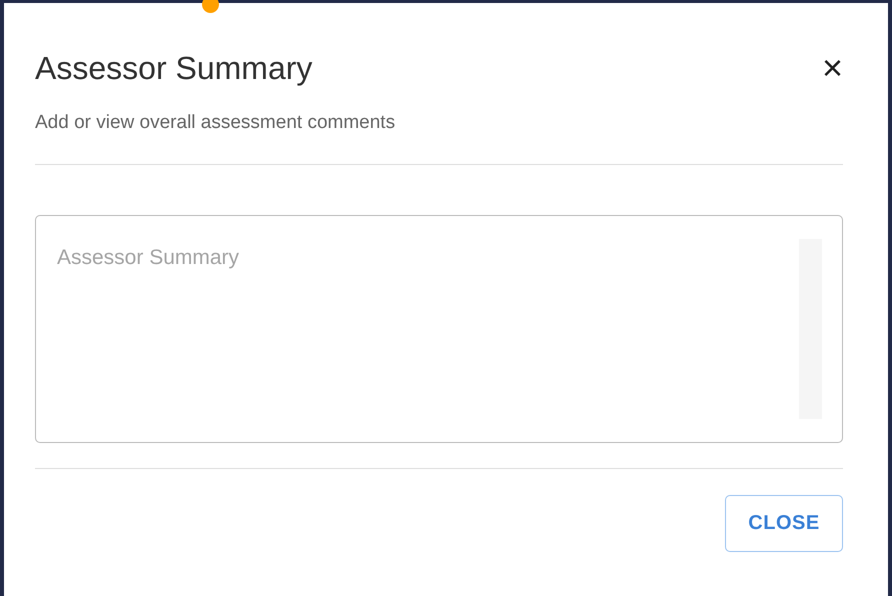  What do you see at coordinates (215, 123) in the screenshot?
I see `dialog-subtitle: Add or view overall assessment comments` at bounding box center [215, 123].